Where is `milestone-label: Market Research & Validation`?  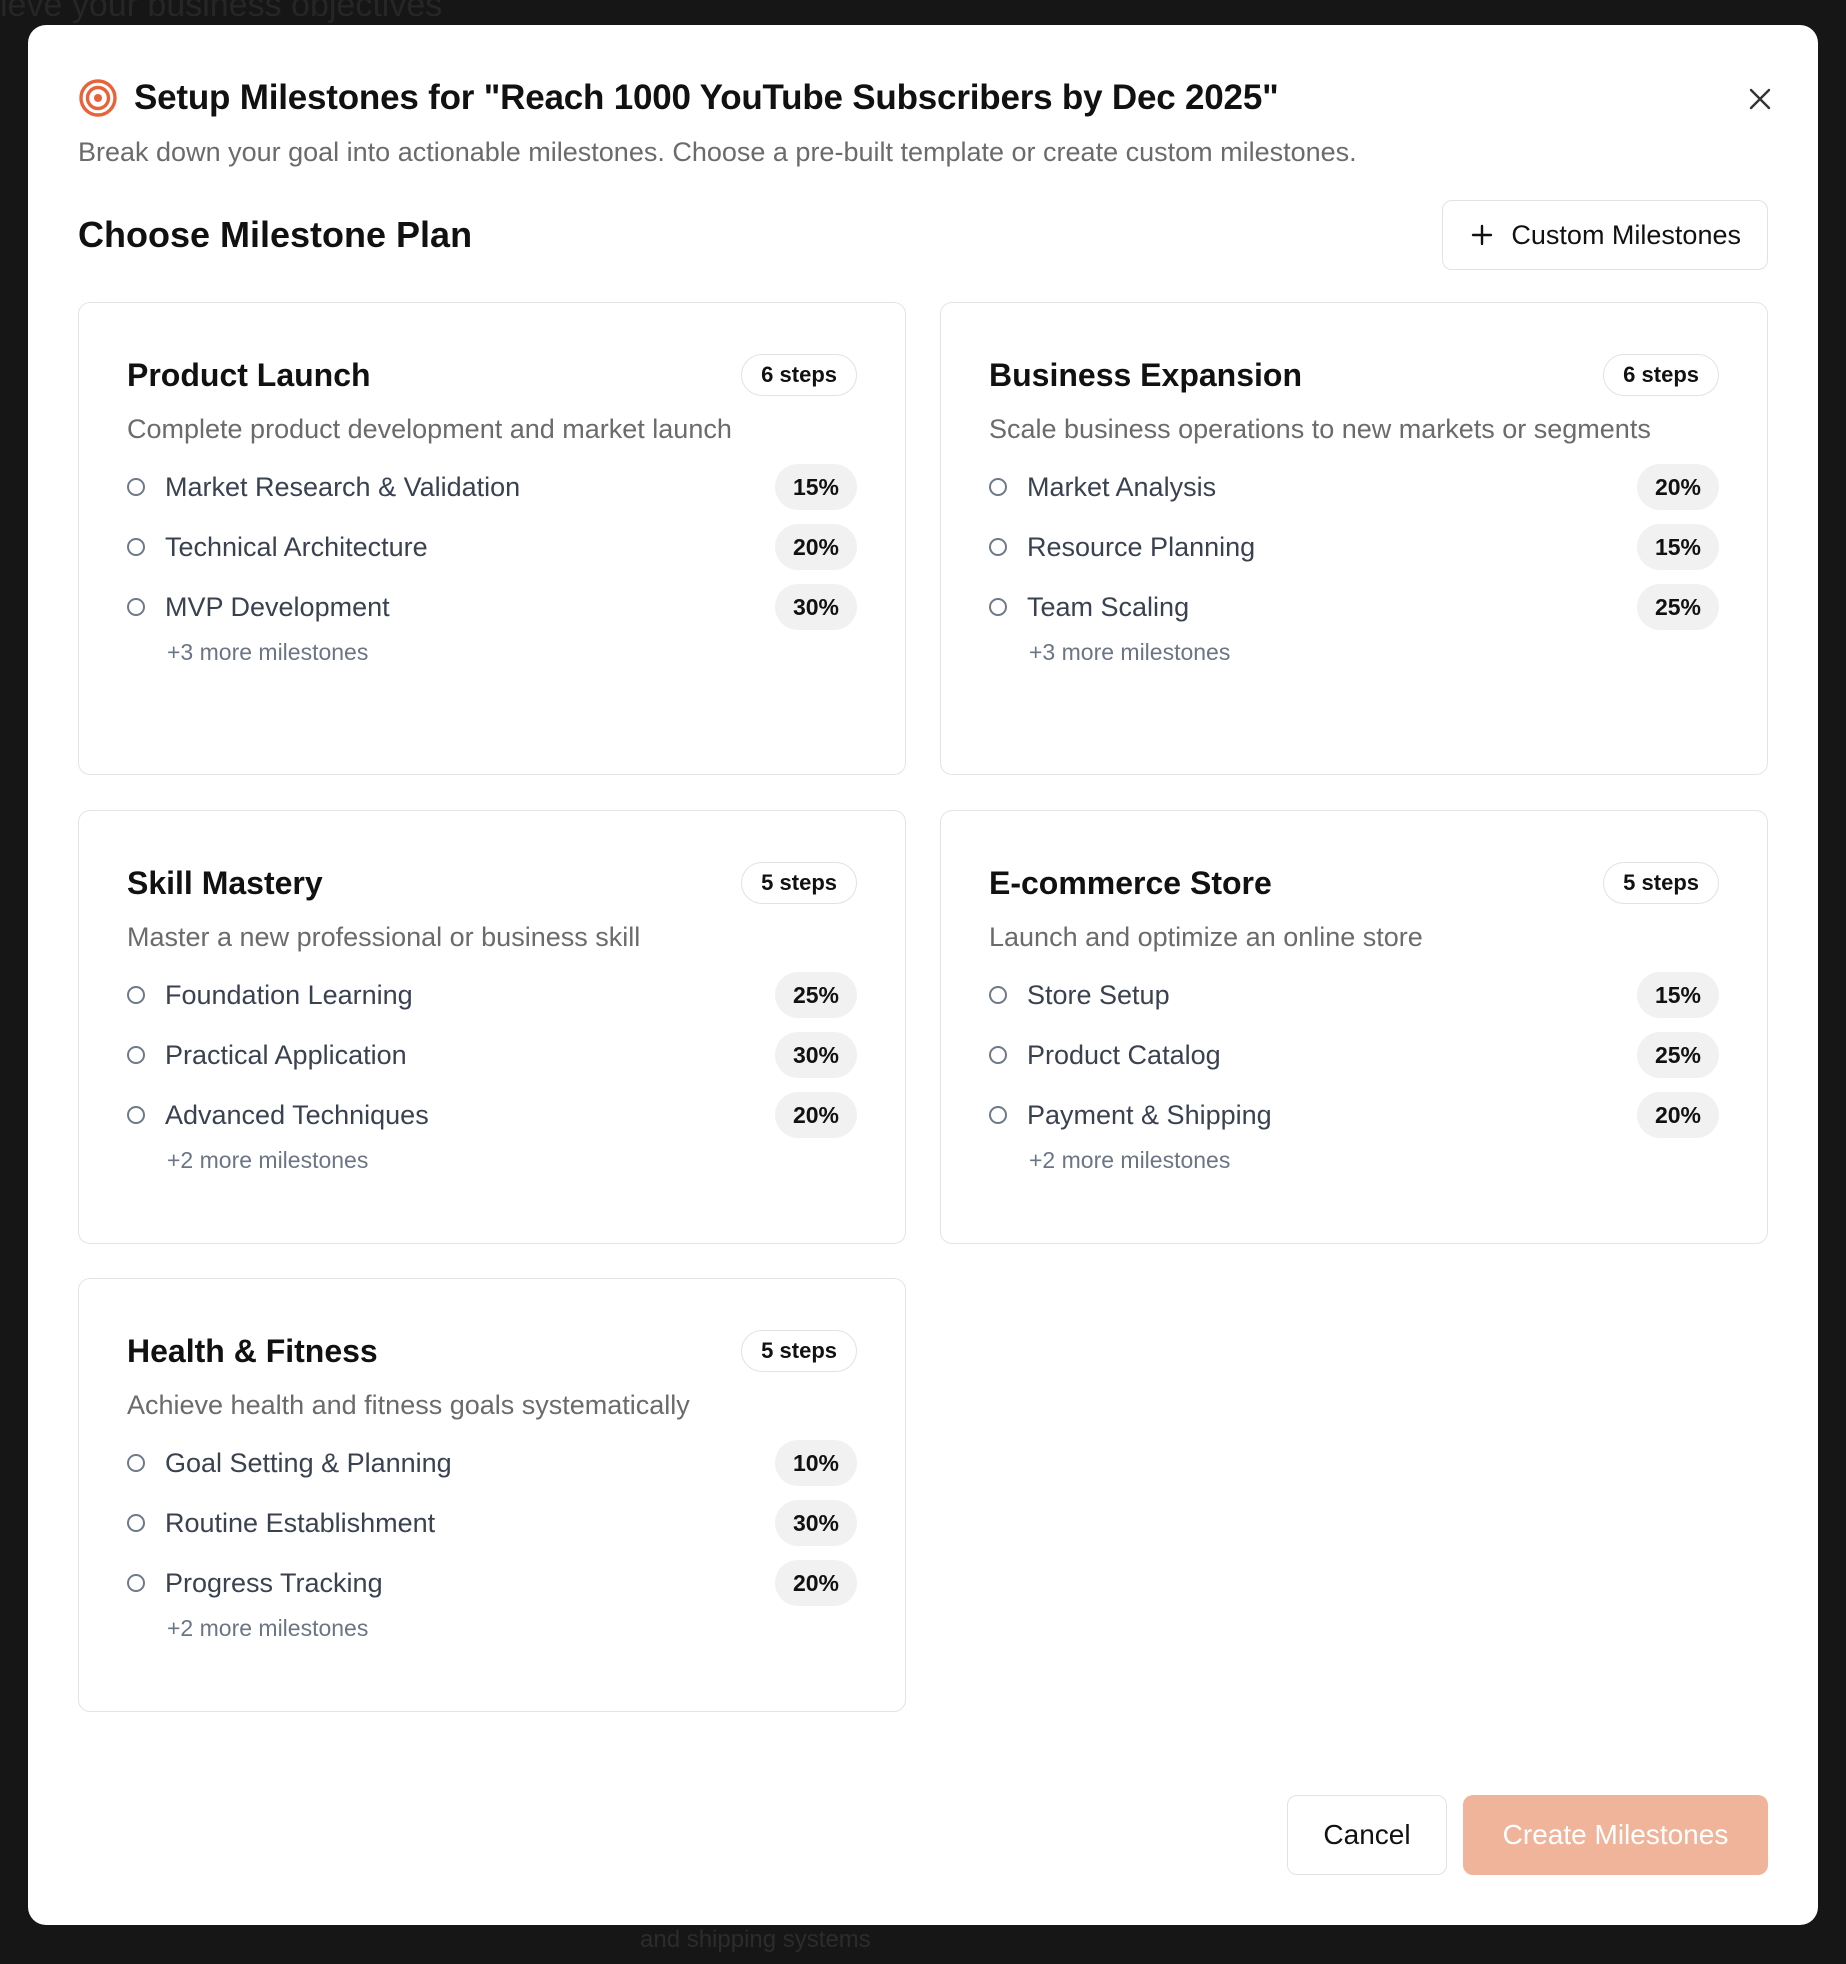
milestone-label: Market Research & Validation is located at coordinates (343, 486).